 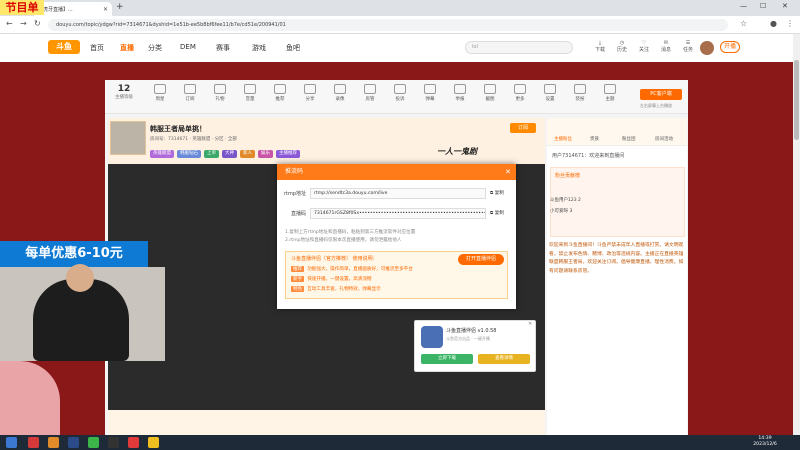 What do you see at coordinates (190, 93) in the screenshot?
I see `toolbar-item: 订阅` at bounding box center [190, 93].